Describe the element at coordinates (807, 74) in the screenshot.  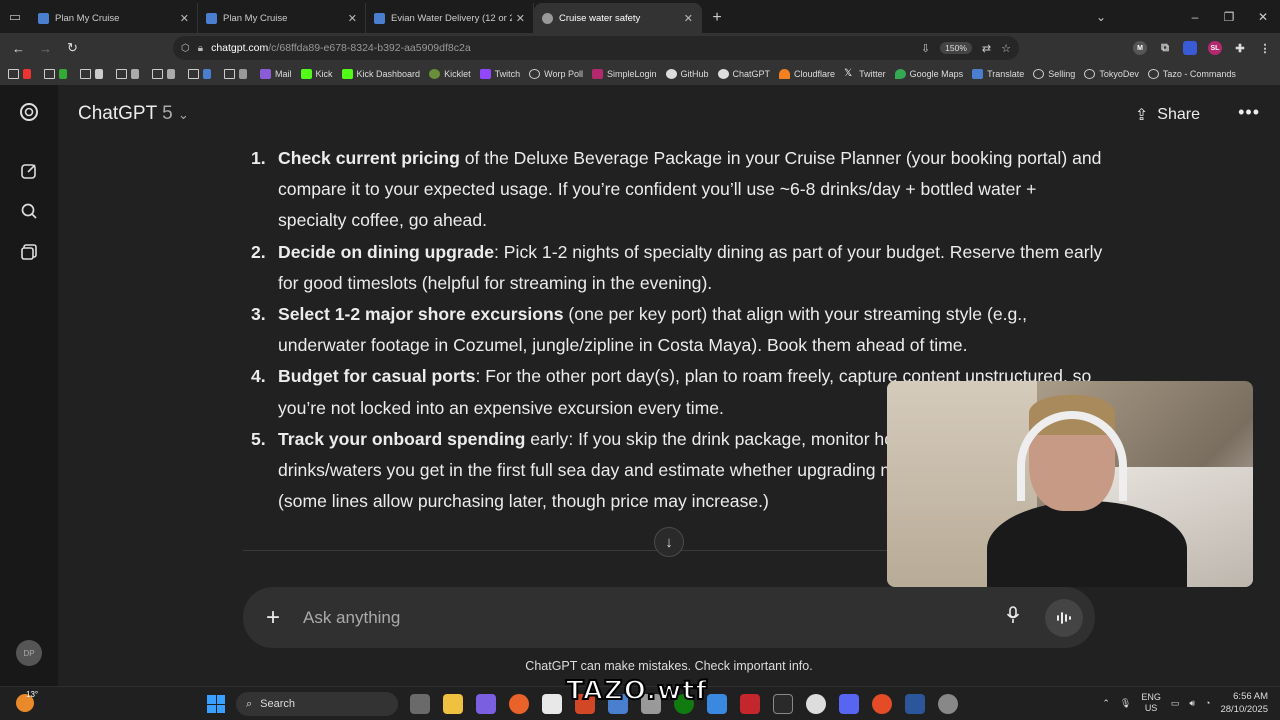
I see `bookmark-cloudflare: Cloudflare` at that location.